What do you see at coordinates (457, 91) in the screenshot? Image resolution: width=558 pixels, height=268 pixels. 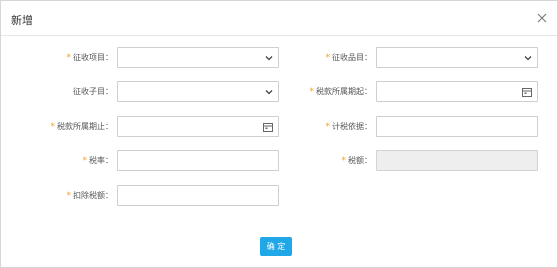 I see `tax-period-start-date-input` at bounding box center [457, 91].